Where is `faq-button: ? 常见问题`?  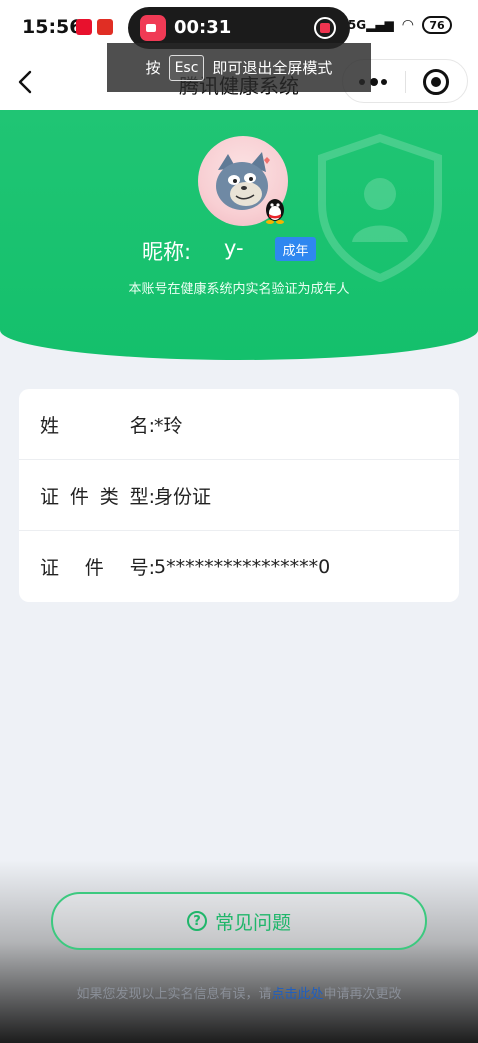
faq-button: ? 常见问题 is located at coordinates (239, 921).